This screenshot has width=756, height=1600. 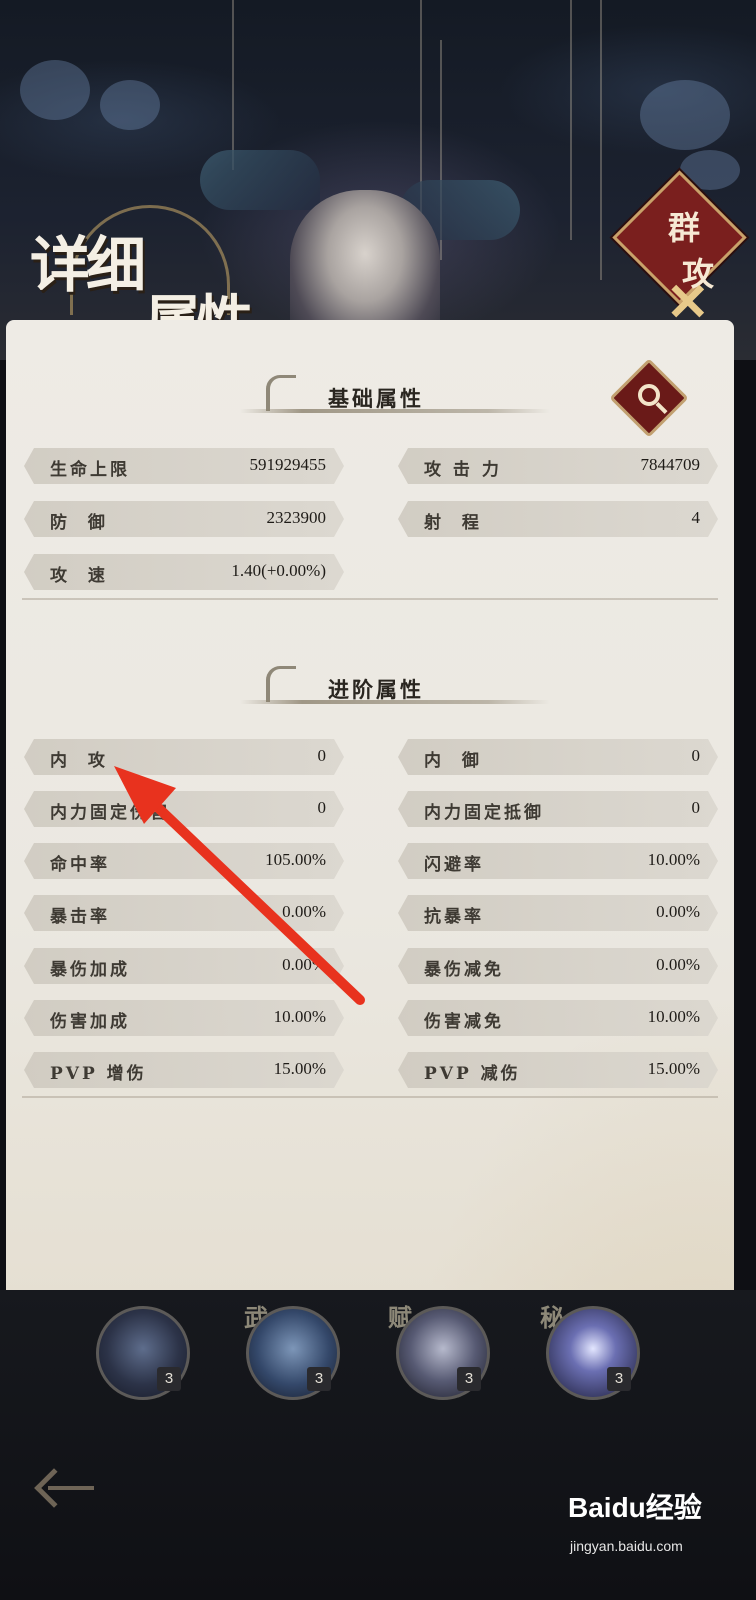 I want to click on stat-fixed-inner-resist: 内力固定抵御 0, so click(x=558, y=809).